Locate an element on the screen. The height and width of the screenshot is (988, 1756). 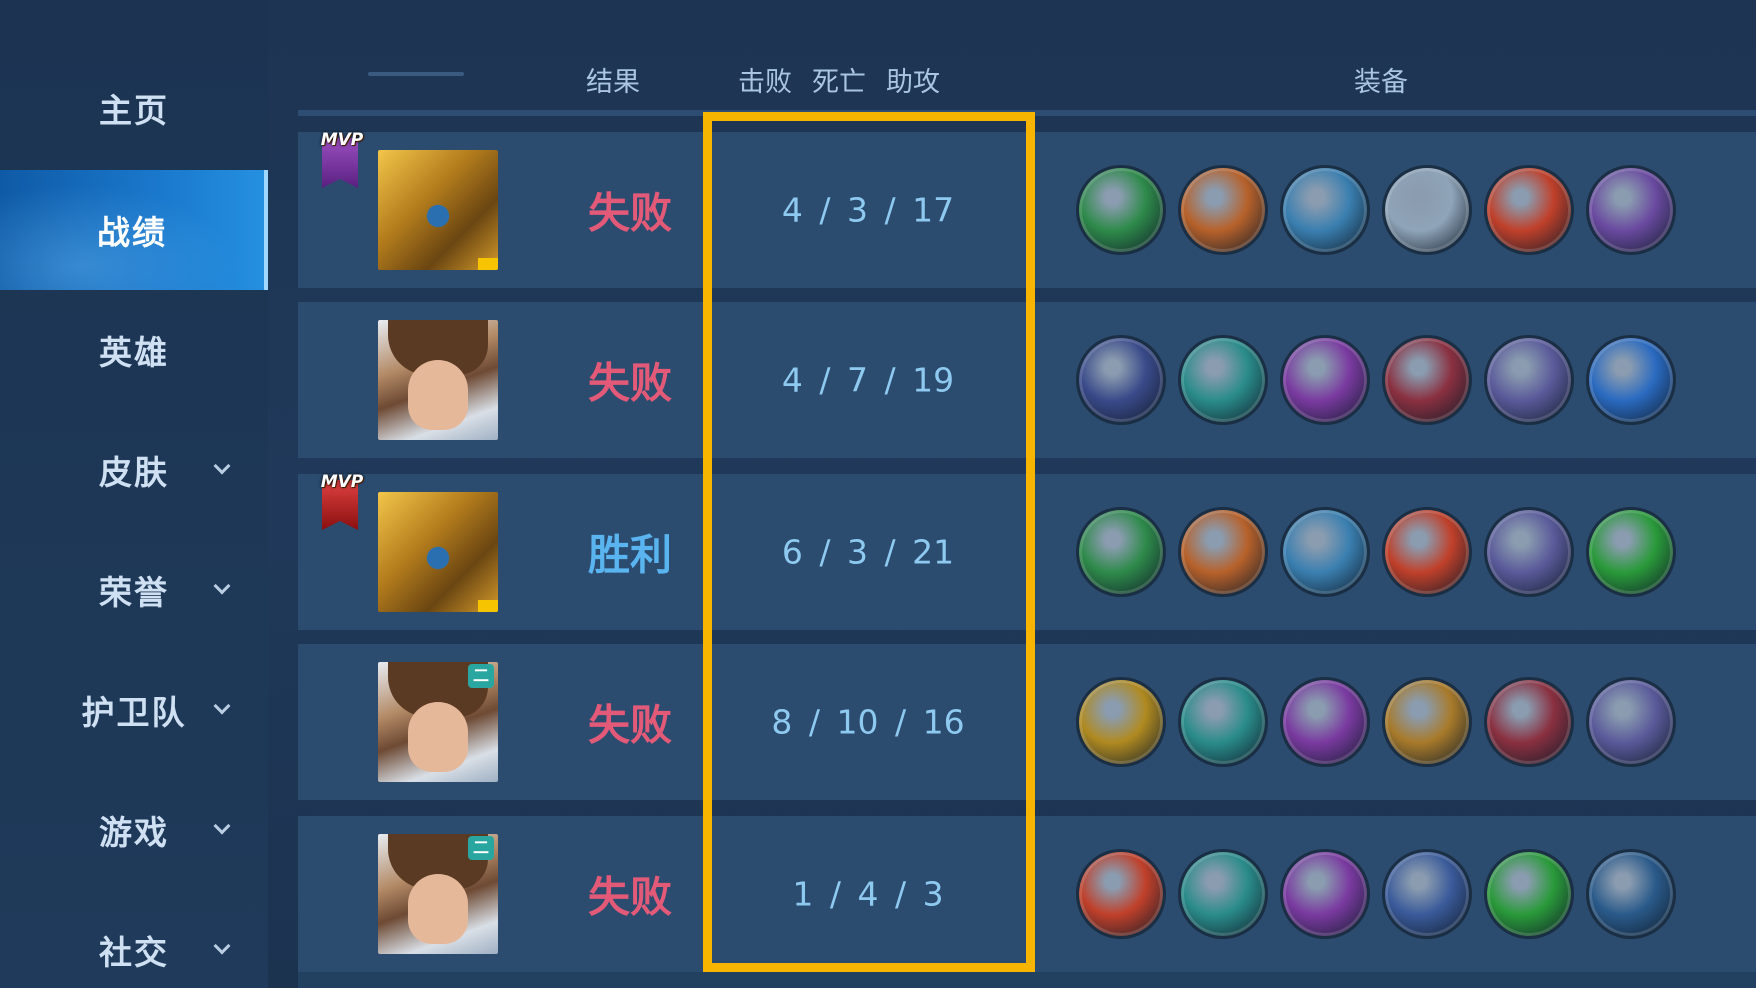
sidebar-item-7: 社交 is located at coordinates (134, 939).